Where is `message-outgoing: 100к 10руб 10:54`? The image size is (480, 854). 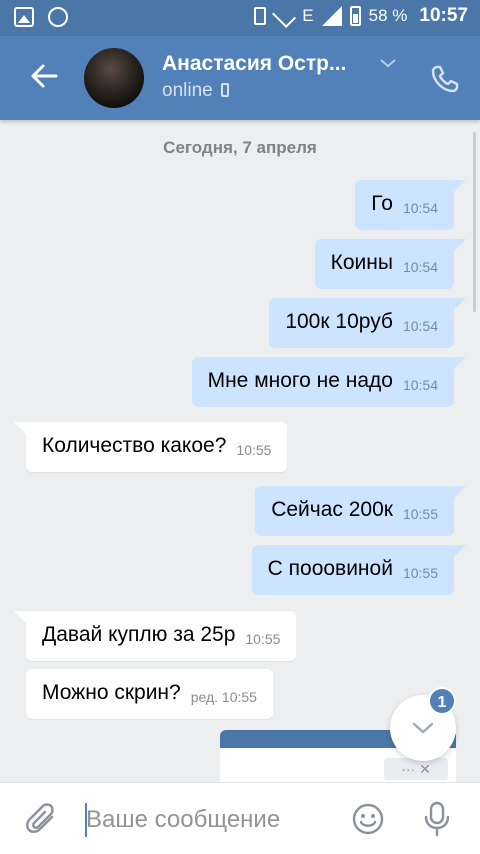
message-outgoing: 100к 10руб 10:54 is located at coordinates (367, 323).